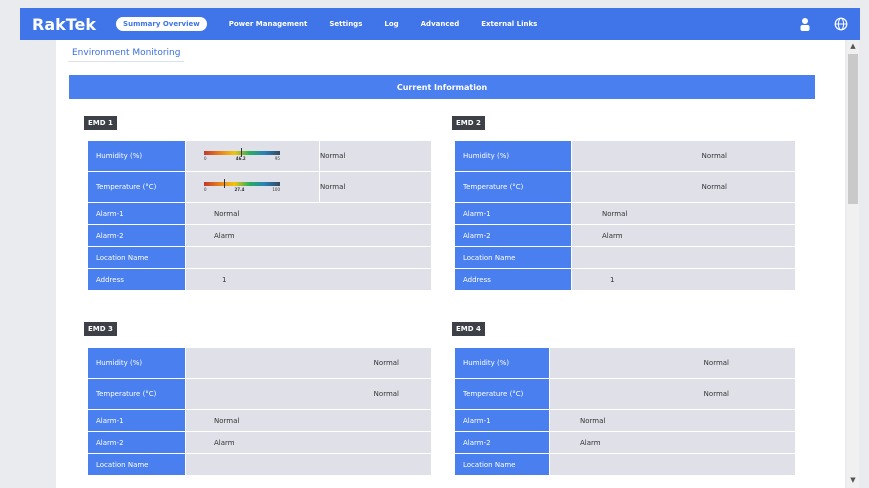 Image resolution: width=869 pixels, height=488 pixels. What do you see at coordinates (829, 24) in the screenshot?
I see `nav-right-group` at bounding box center [829, 24].